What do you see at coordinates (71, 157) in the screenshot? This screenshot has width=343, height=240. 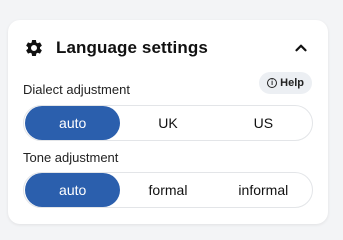 I see `tone-label: Tone adjustment` at bounding box center [71, 157].